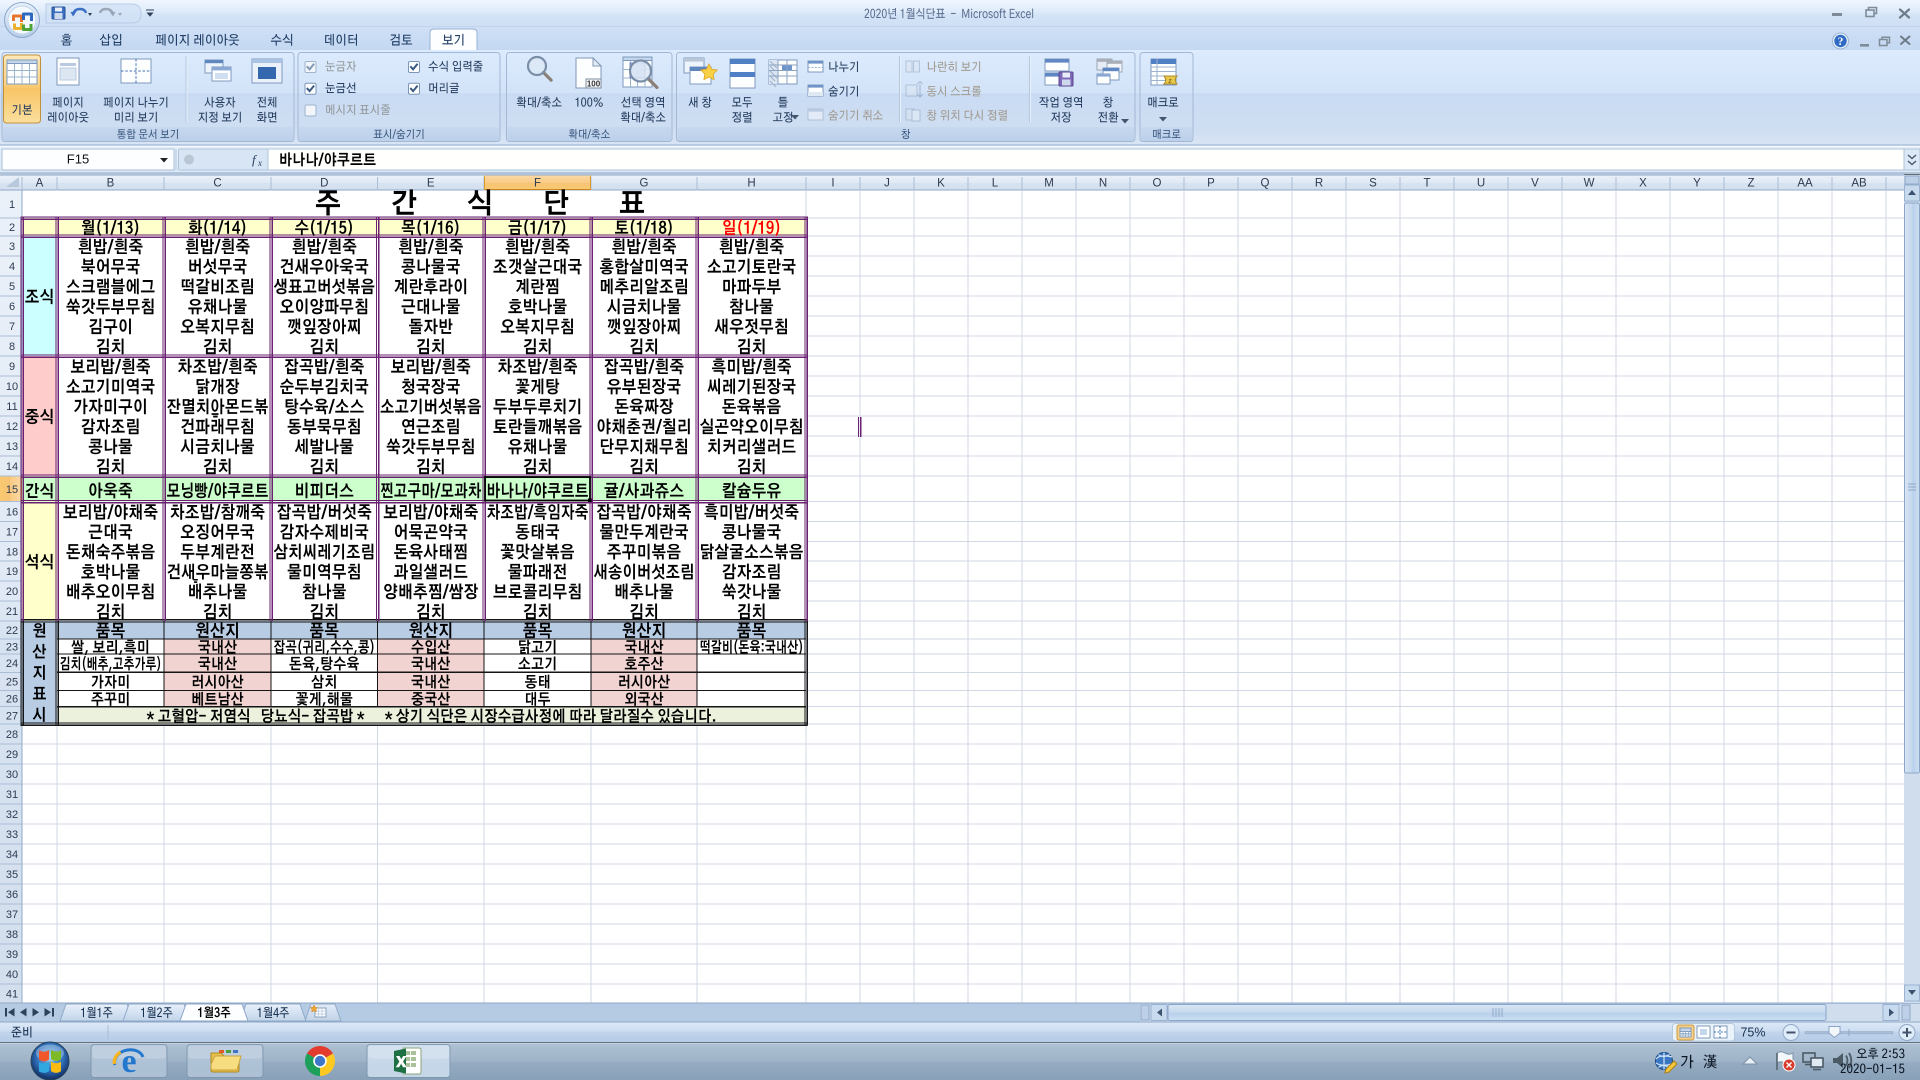  Describe the element at coordinates (12, 755) in the screenshot. I see `svg-text: 29` at that location.